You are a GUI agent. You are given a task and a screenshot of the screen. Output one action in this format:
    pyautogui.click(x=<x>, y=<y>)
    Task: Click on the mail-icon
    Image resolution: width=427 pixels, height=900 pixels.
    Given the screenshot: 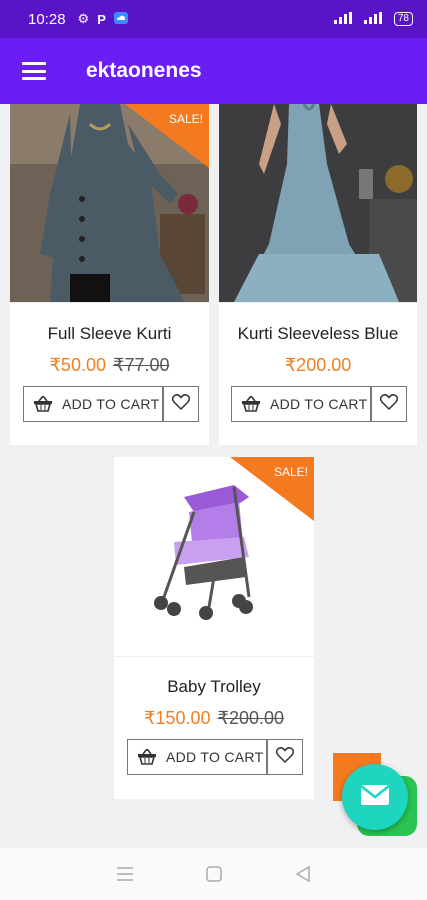 What is the action you would take?
    pyautogui.click(x=375, y=797)
    